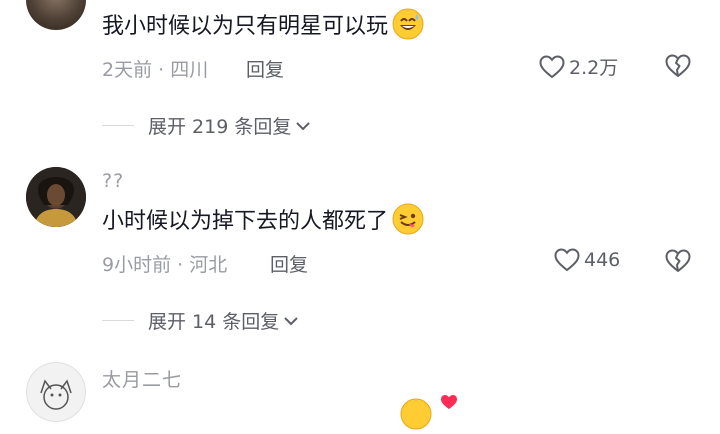 This screenshot has width=720, height=434. Describe the element at coordinates (449, 404) in the screenshot. I see `heart-emoji-icon` at that location.